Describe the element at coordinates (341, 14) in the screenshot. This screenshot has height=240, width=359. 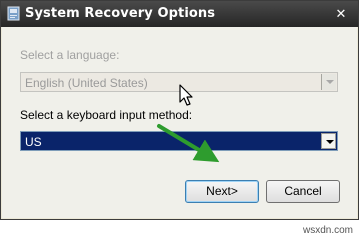
I see `close-icon: ✕` at that location.